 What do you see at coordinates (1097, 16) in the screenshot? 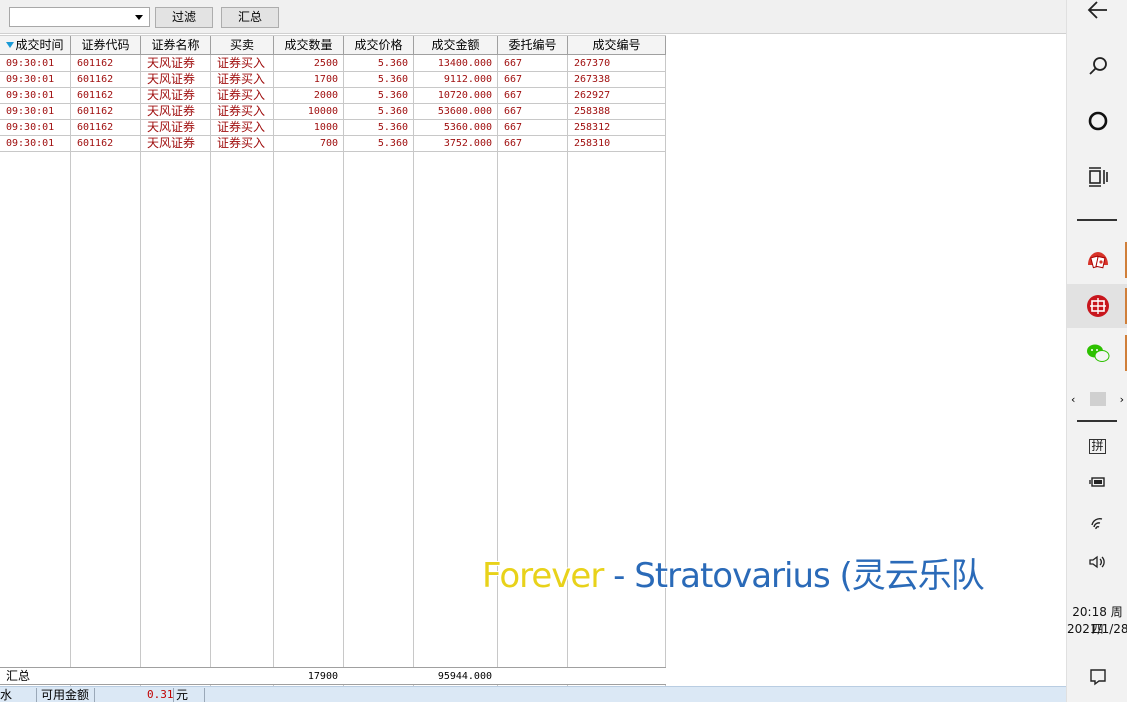
I see `back-arrow-icon` at bounding box center [1097, 16].